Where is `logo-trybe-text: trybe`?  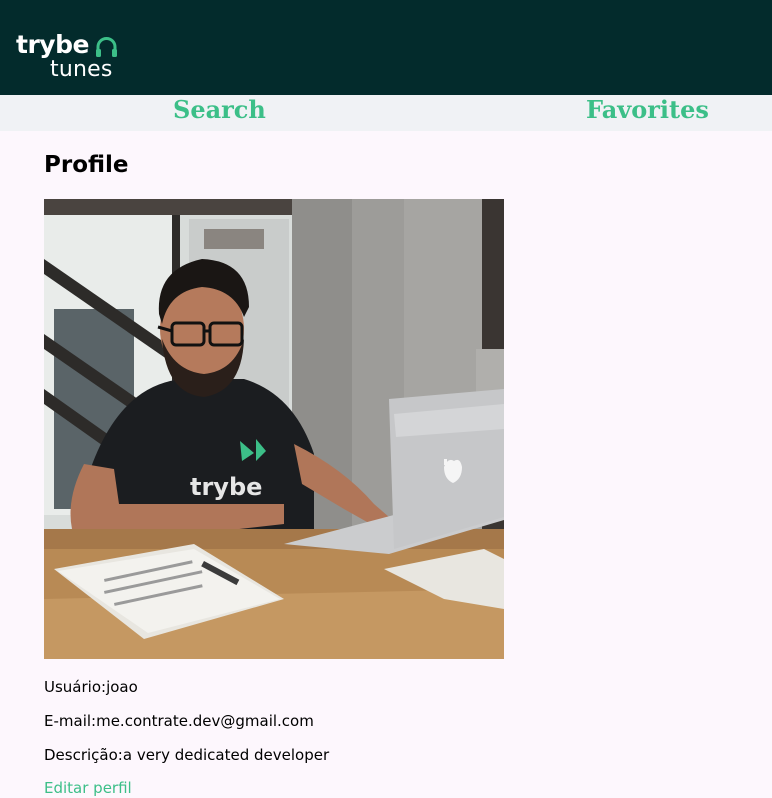
logo-trybe-text: trybe is located at coordinates (52, 44).